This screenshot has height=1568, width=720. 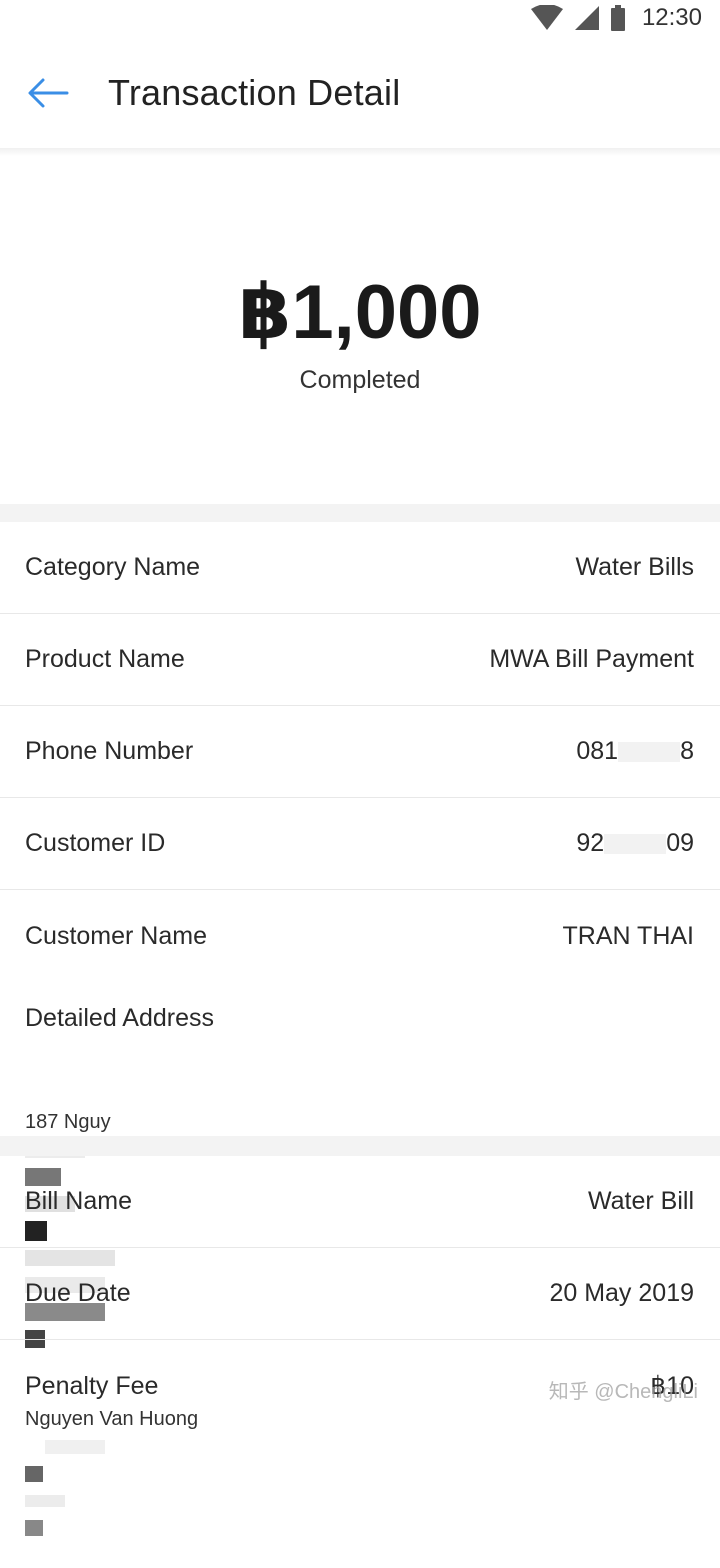 I want to click on phone-suffix: 8, so click(x=687, y=751).